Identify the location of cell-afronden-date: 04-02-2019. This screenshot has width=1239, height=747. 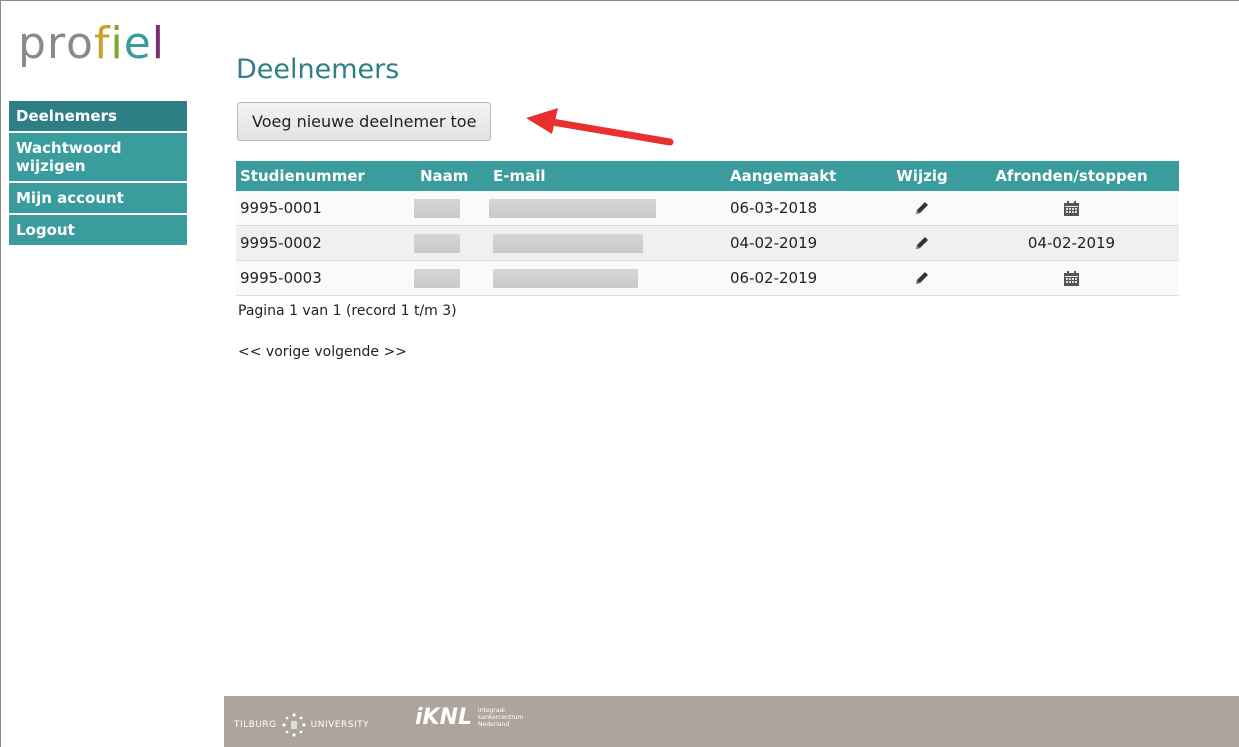
(1071, 243).